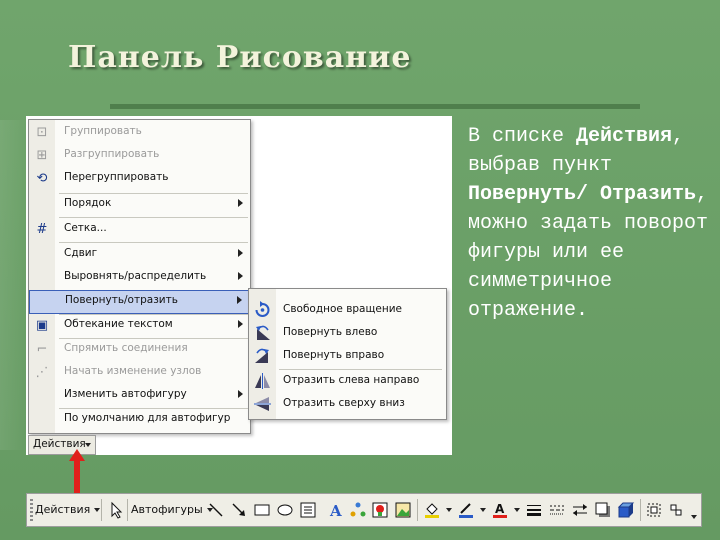  Describe the element at coordinates (125, 394) in the screenshot. I see `menu-item-label: Изменить автофигуру` at that location.